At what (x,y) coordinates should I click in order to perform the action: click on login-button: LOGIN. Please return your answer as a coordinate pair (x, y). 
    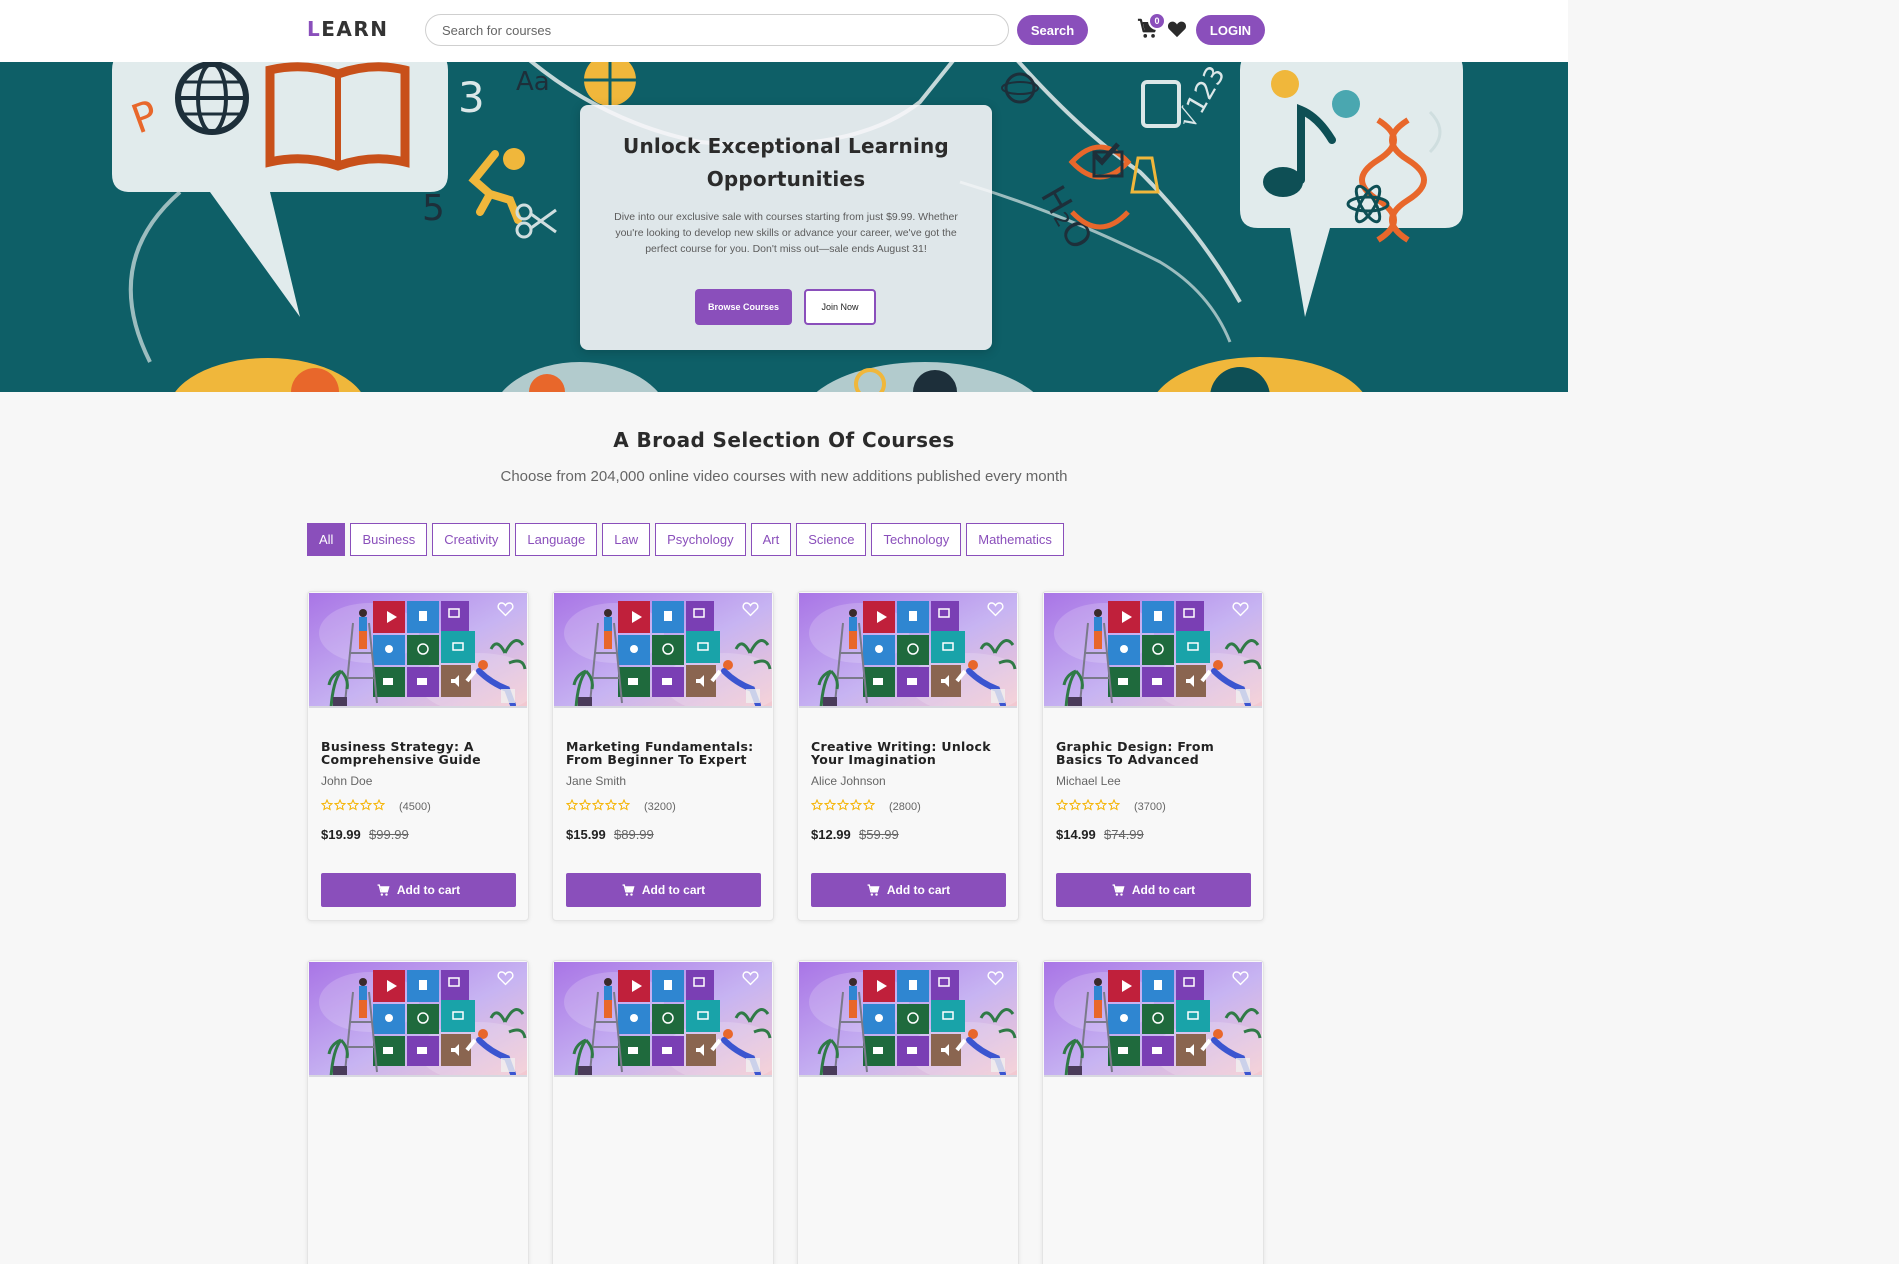
    Looking at the image, I should click on (1230, 30).